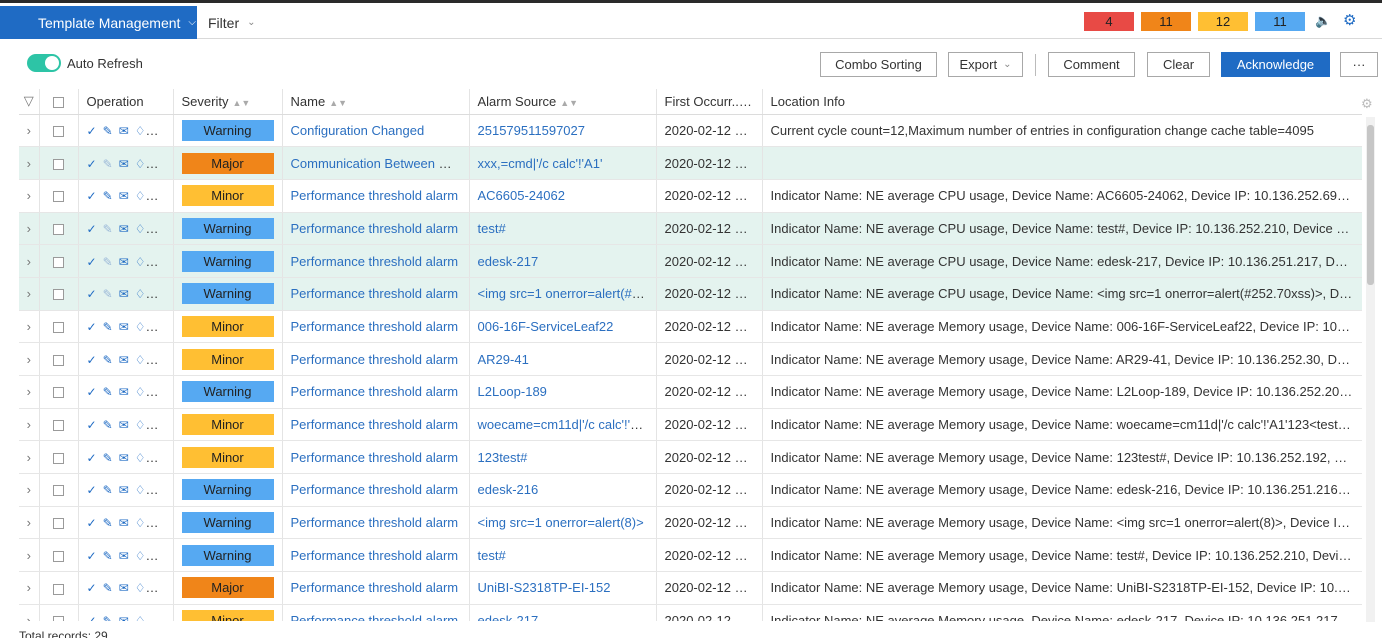  What do you see at coordinates (1166, 21) in the screenshot?
I see `major-count-badge: 11` at bounding box center [1166, 21].